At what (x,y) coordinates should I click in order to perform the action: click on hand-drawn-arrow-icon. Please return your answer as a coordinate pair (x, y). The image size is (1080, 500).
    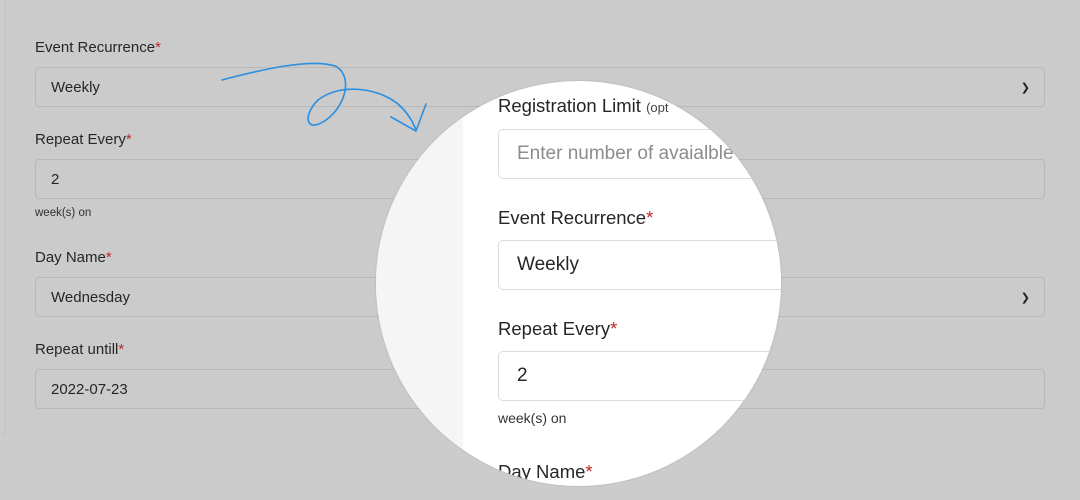
    Looking at the image, I should click on (324, 97).